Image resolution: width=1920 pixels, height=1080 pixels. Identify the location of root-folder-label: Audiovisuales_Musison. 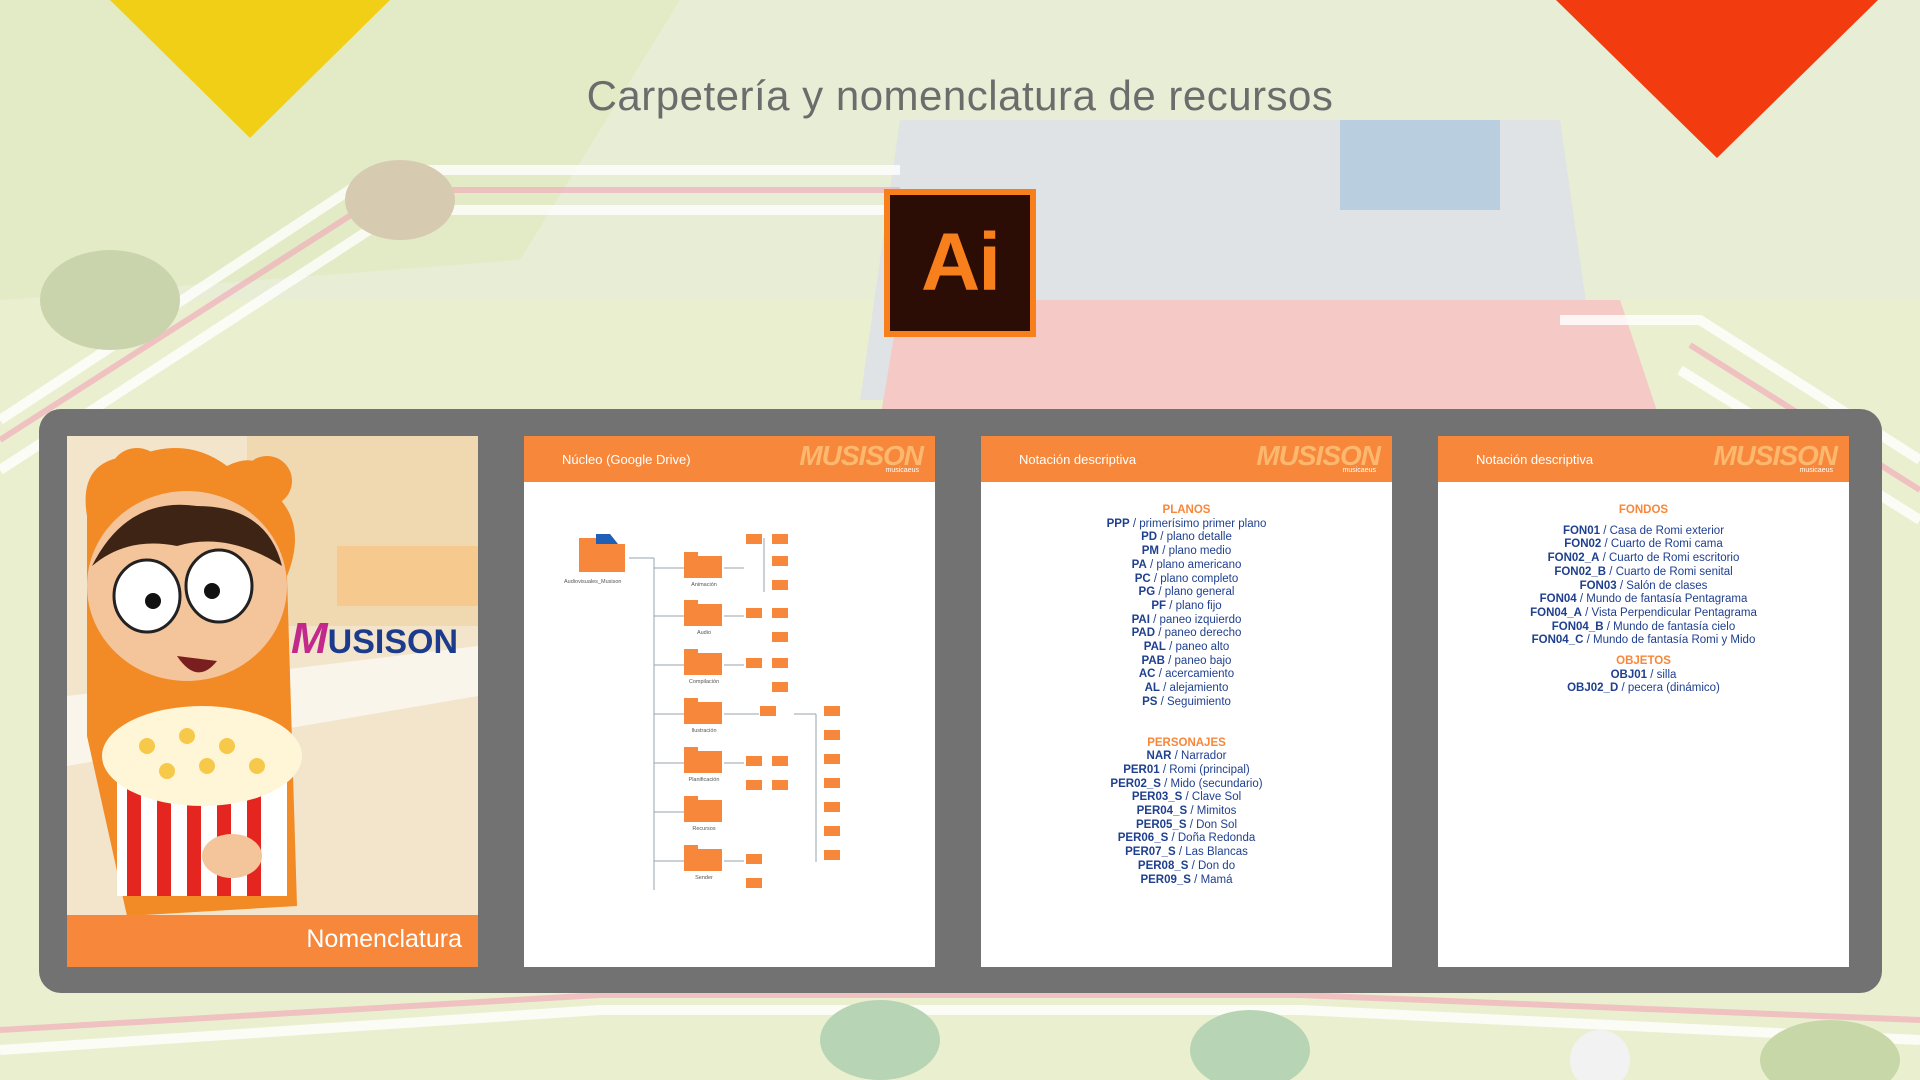
(592, 582).